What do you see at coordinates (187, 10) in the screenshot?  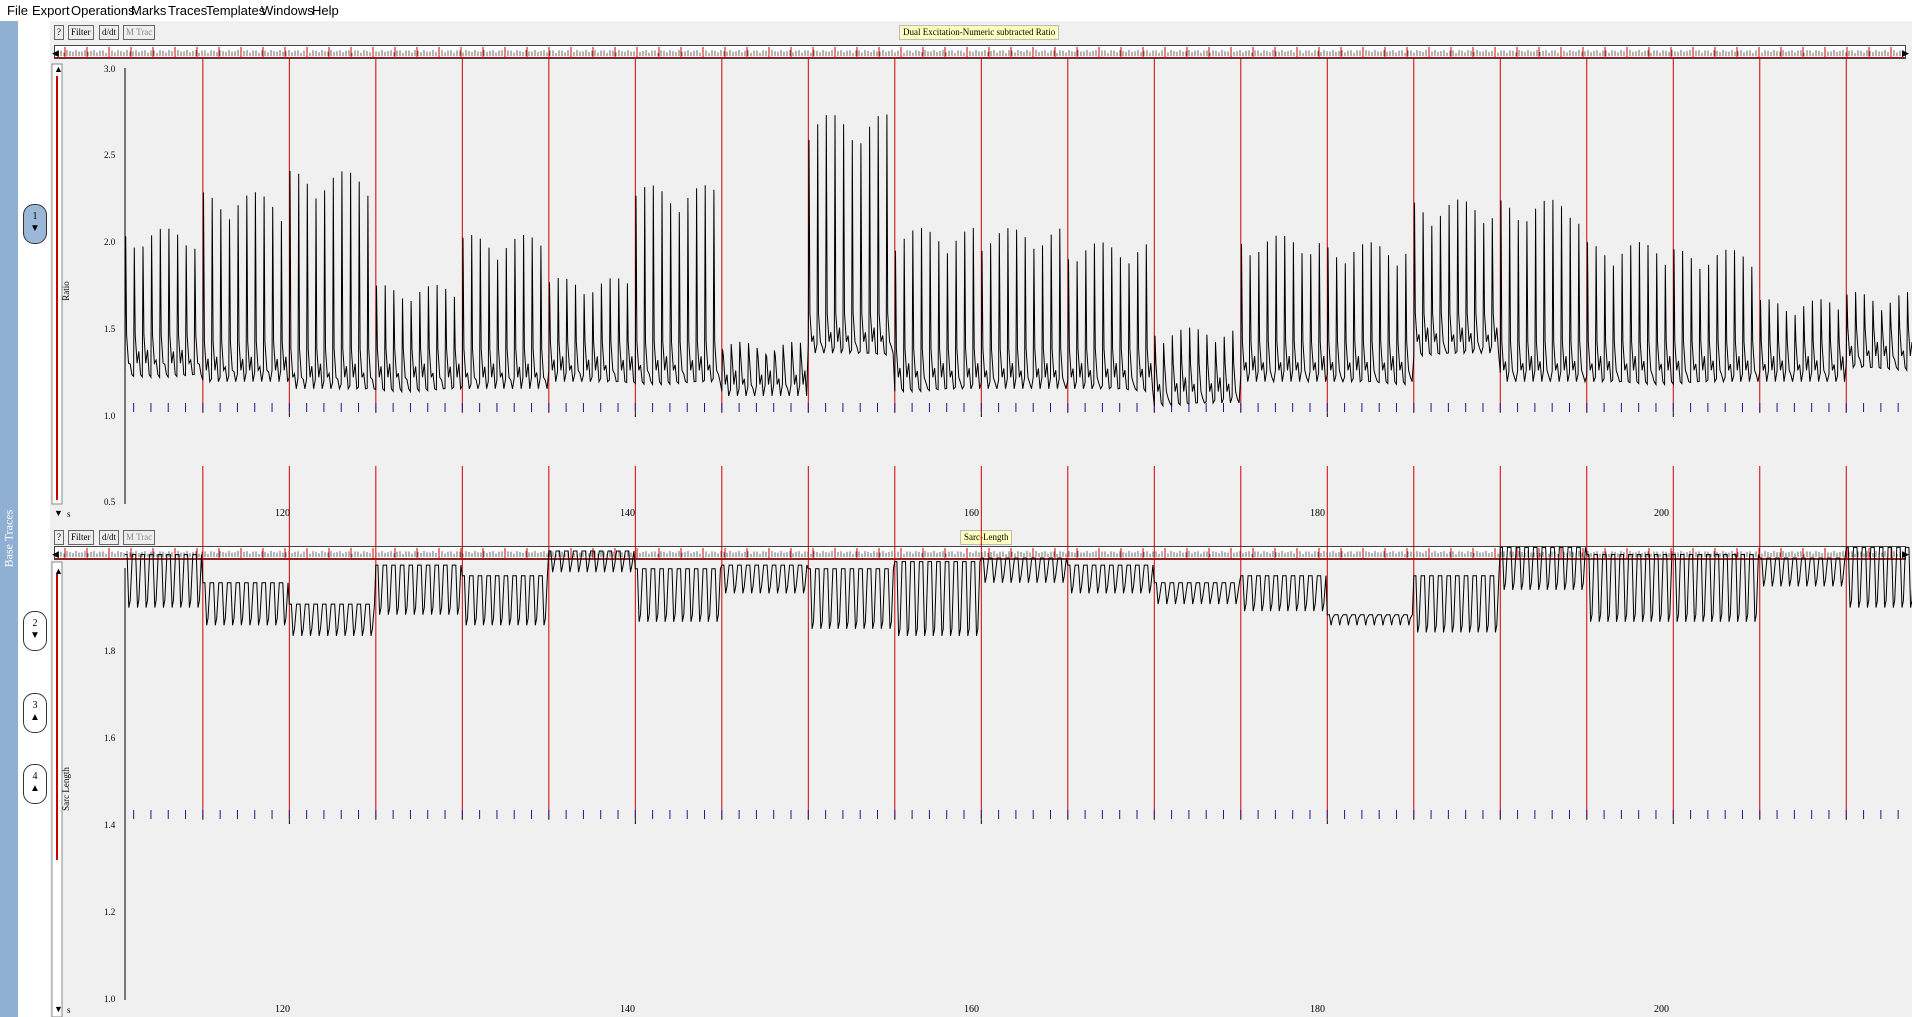 I see `menu-traces: Traces` at bounding box center [187, 10].